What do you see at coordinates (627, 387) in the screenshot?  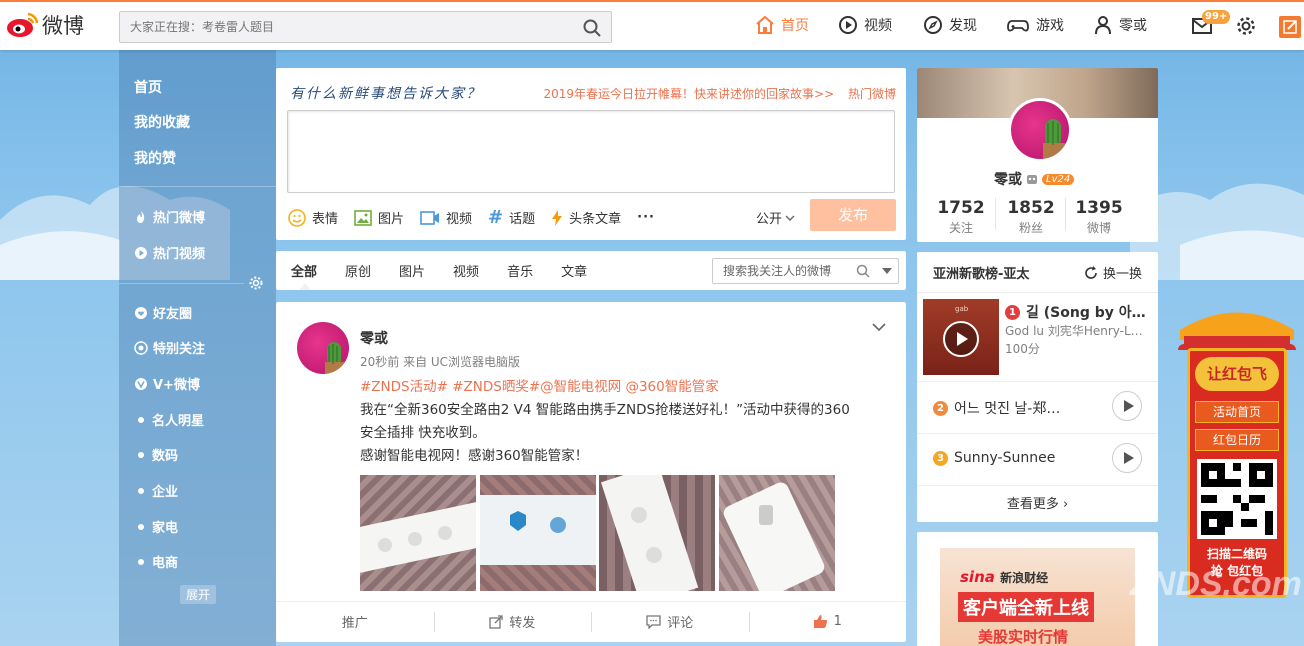 I see `post-hashtags: #ZNDS活动# #ZNDS晒奖#@智能电视网 @360智能管家` at bounding box center [627, 387].